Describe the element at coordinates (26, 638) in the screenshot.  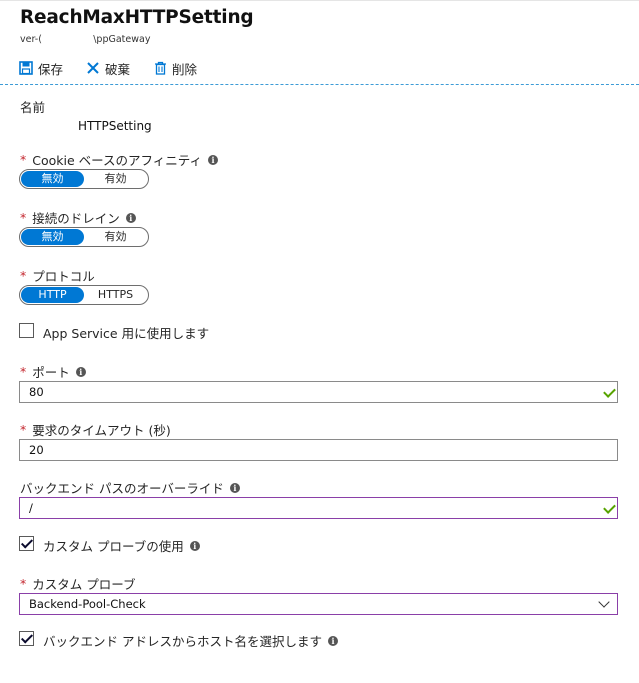
I see `pick-host-from-backend-checkbox` at that location.